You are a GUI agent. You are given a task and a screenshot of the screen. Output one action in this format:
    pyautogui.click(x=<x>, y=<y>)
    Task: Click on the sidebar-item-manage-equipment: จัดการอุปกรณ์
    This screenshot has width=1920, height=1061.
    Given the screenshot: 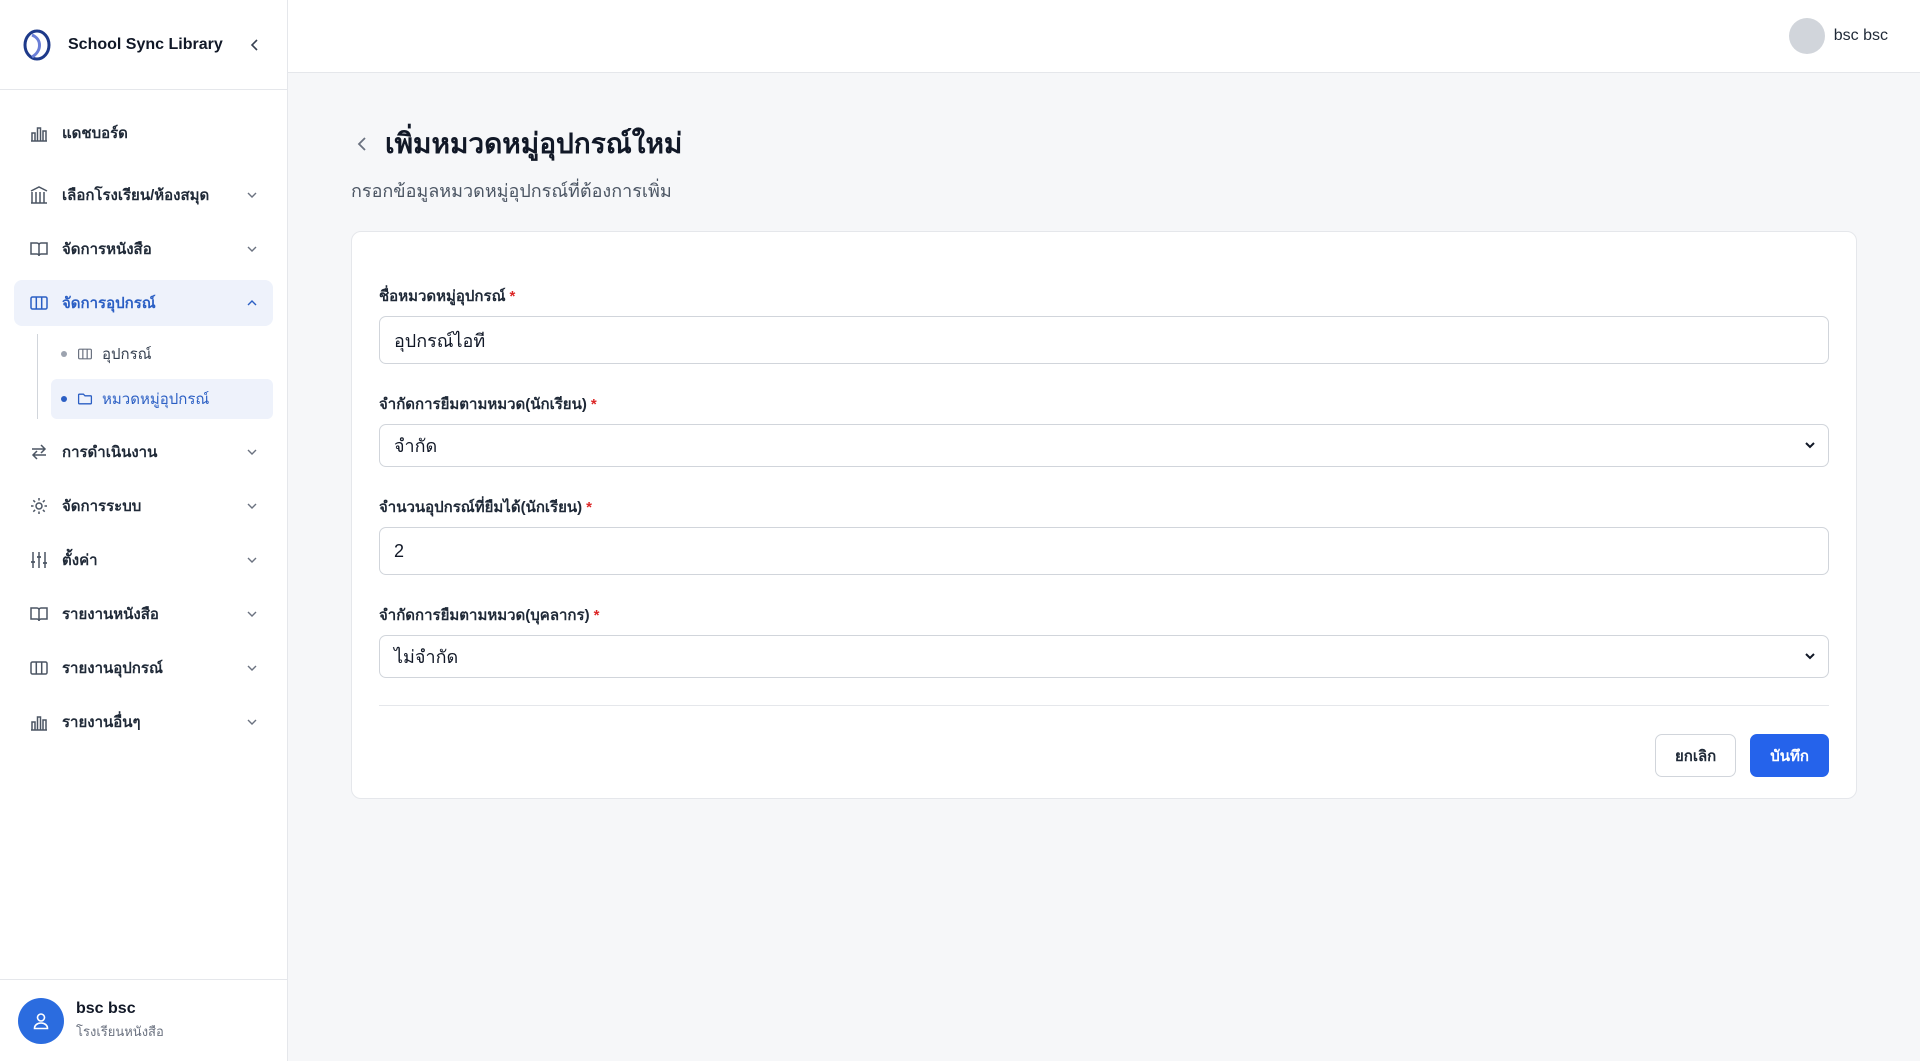 What is the action you would take?
    pyautogui.click(x=143, y=303)
    